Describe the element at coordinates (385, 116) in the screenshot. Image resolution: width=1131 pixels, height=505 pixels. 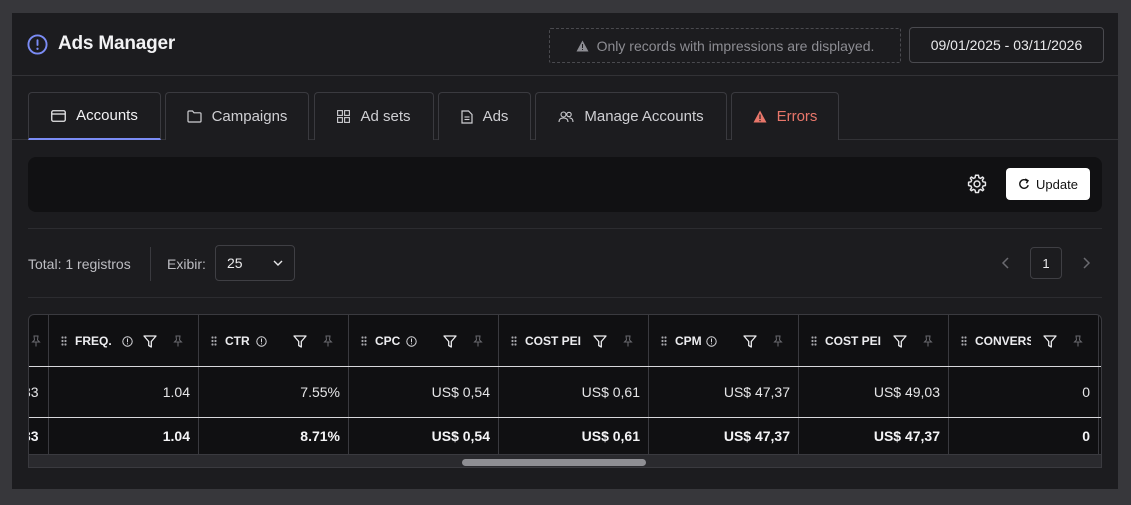
I see `tab-label: Ad sets` at that location.